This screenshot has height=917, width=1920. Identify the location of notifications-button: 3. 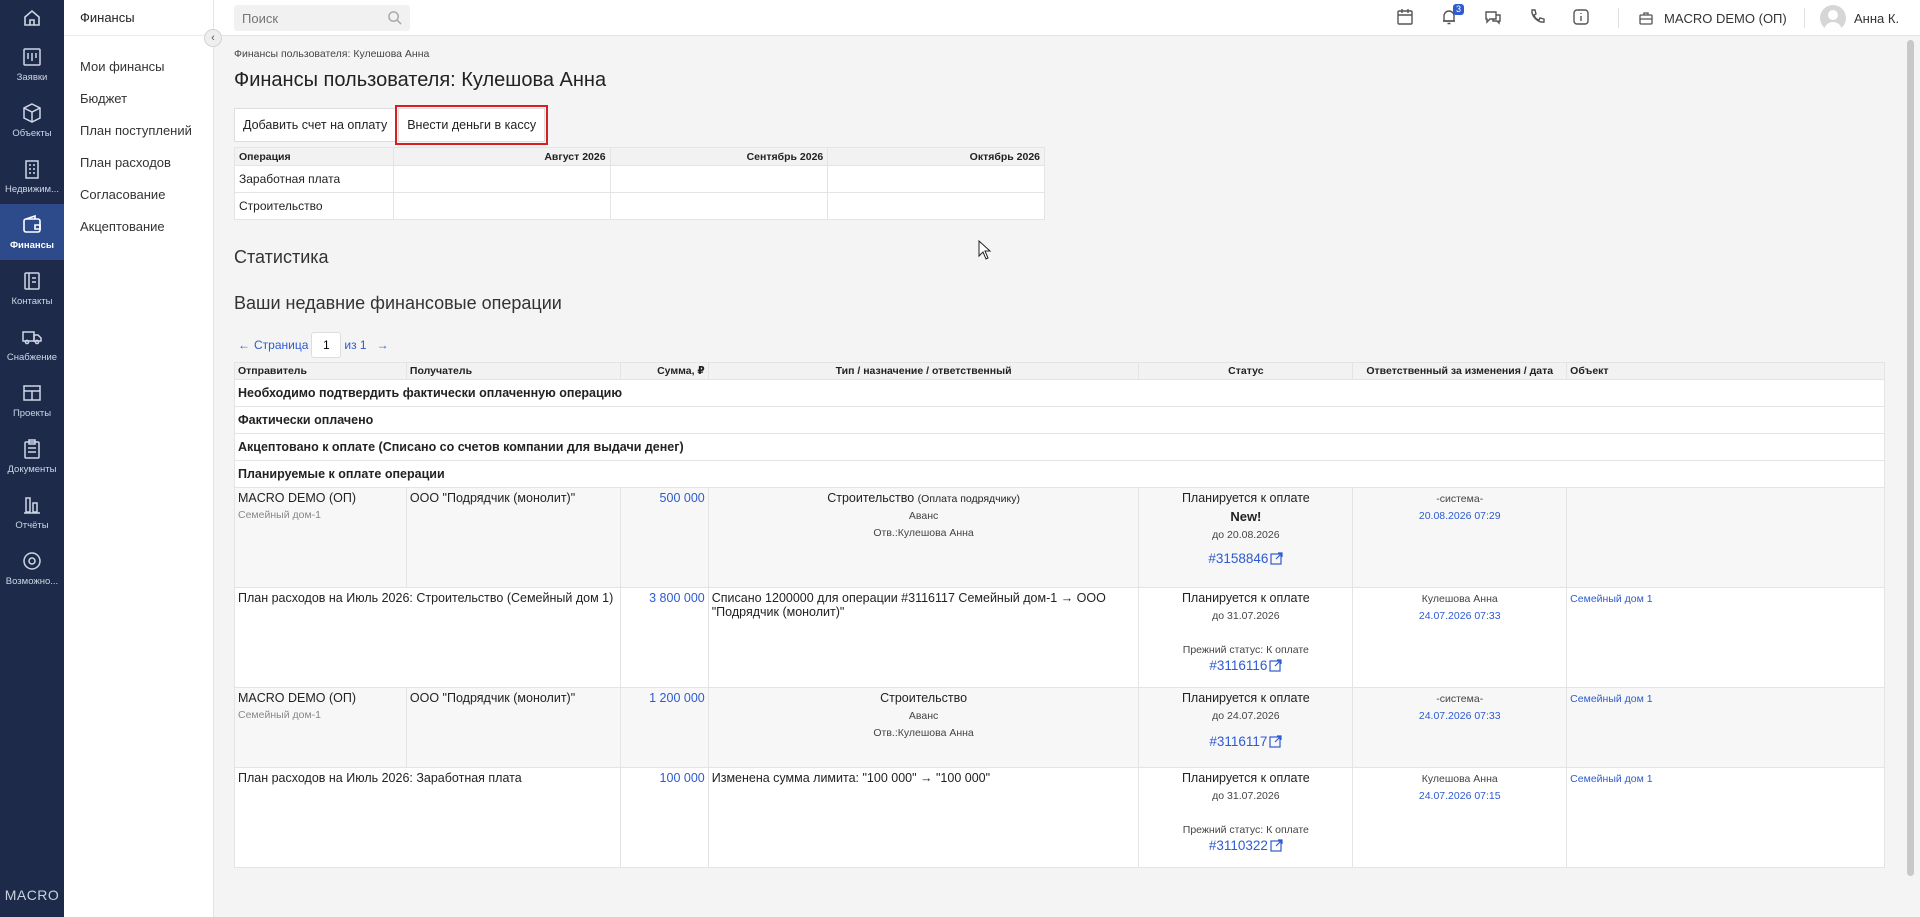
(1452, 16).